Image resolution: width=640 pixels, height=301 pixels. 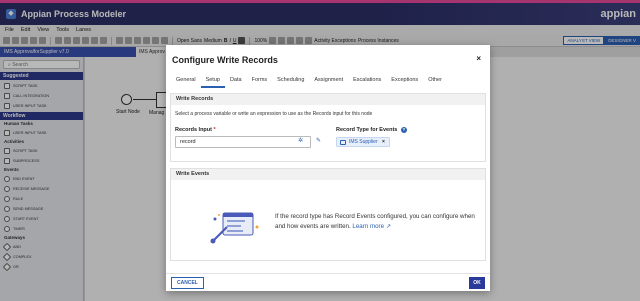 I want to click on settings-icon: ✲, so click(x=300, y=140).